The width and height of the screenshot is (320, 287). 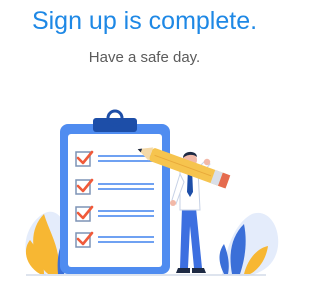 What do you see at coordinates (207, 162) in the screenshot?
I see `person-hand` at bounding box center [207, 162].